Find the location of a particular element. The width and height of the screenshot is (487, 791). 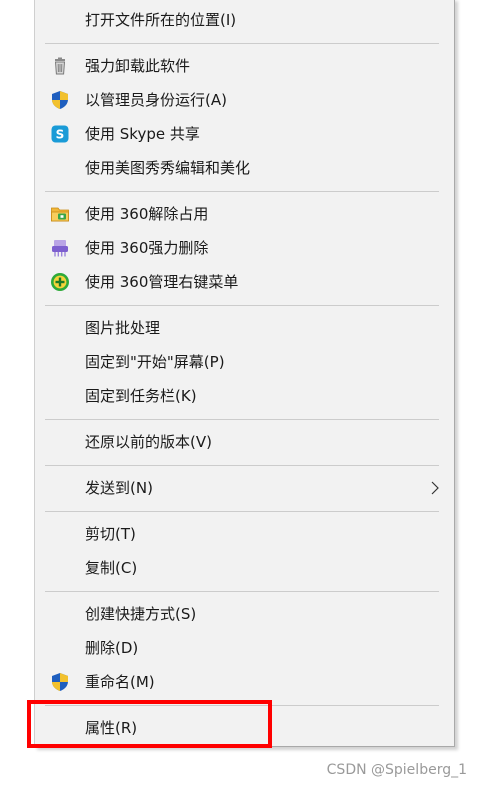

menu-item-label: 图片批处理 is located at coordinates (123, 328).